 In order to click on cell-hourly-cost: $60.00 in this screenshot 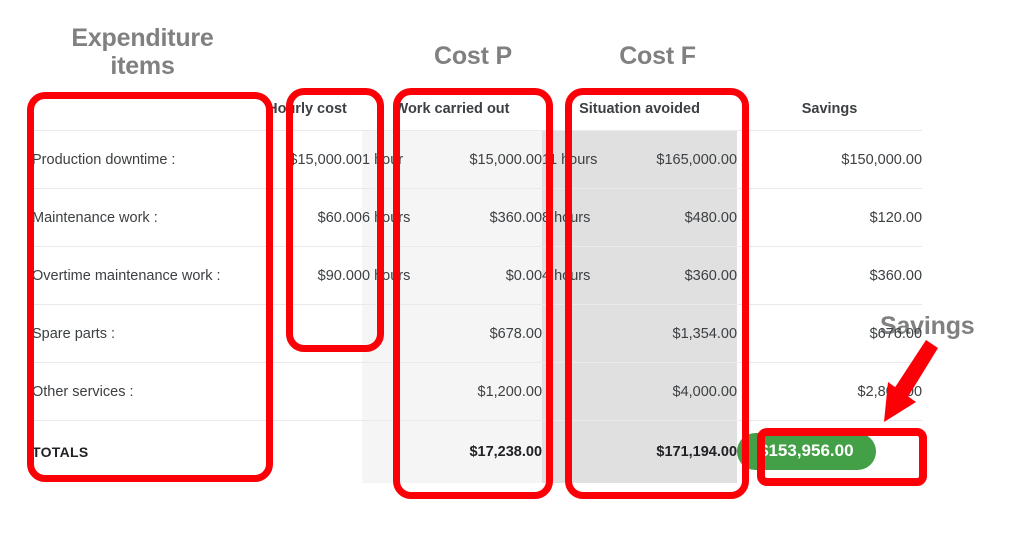, I will do `click(307, 217)`.